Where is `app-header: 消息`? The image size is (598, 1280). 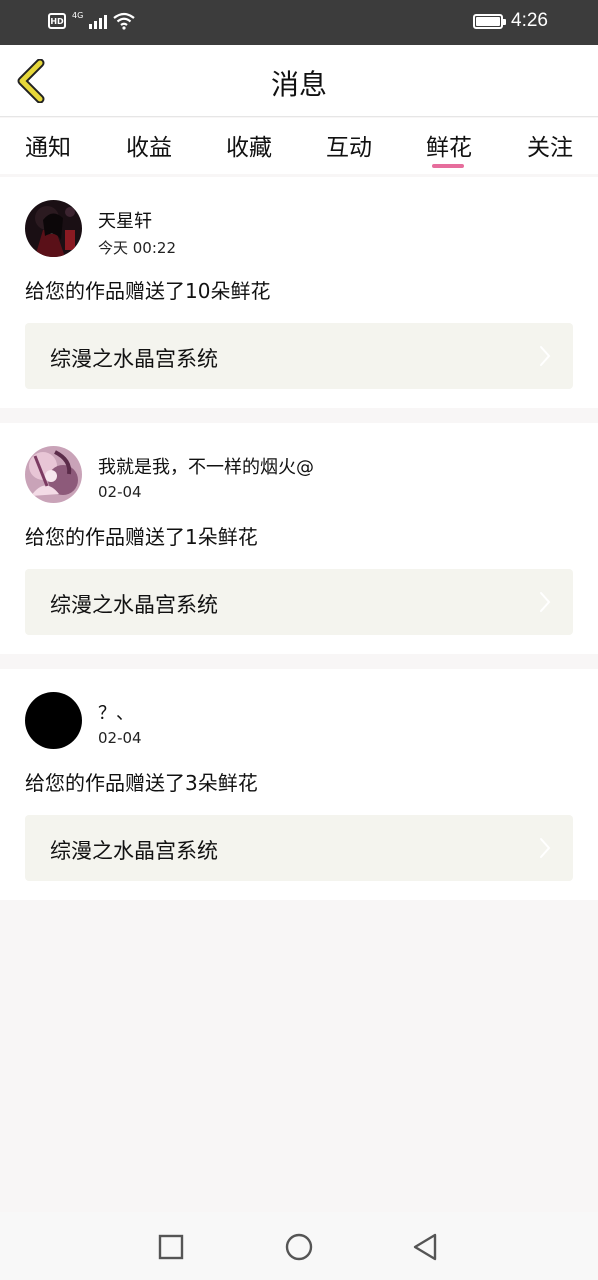
app-header: 消息 is located at coordinates (299, 81).